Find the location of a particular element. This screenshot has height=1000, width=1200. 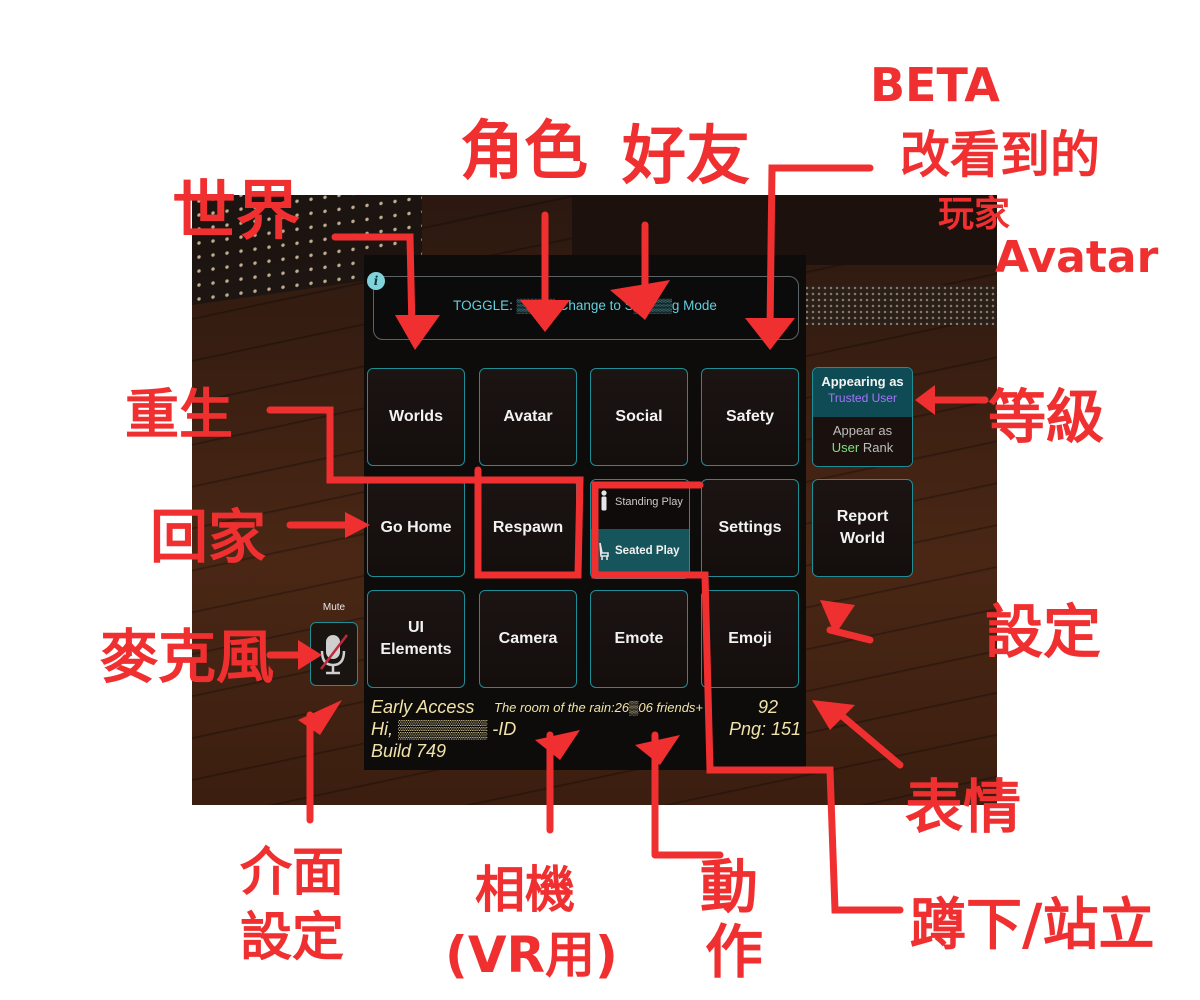

seated-play-label: Seated Play is located at coordinates (647, 551).